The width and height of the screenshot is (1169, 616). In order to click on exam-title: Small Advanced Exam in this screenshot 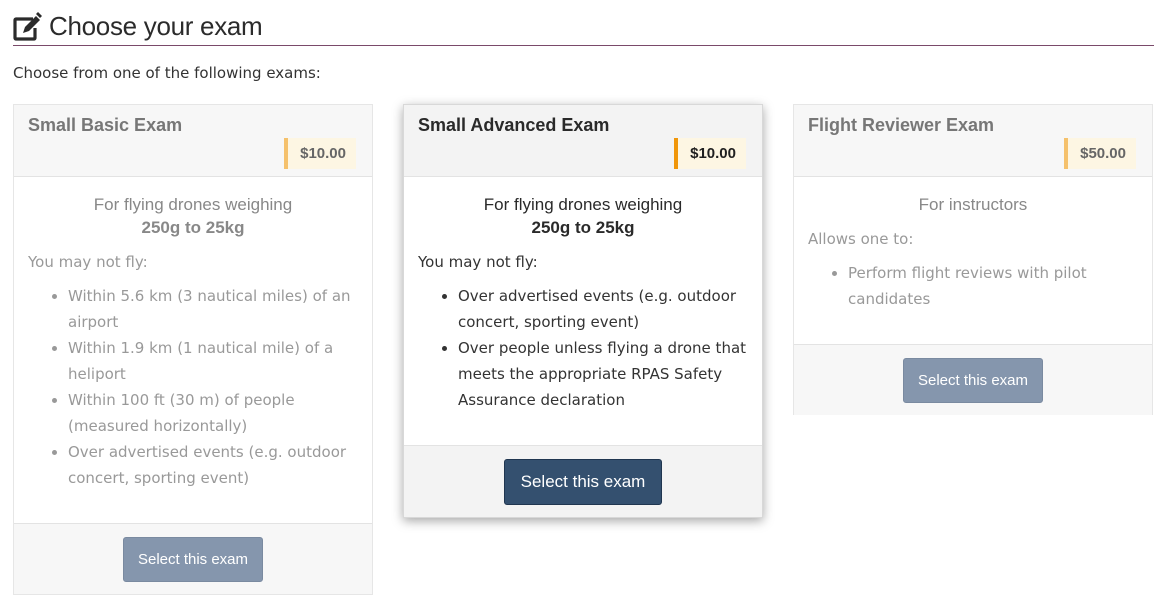, I will do `click(514, 125)`.